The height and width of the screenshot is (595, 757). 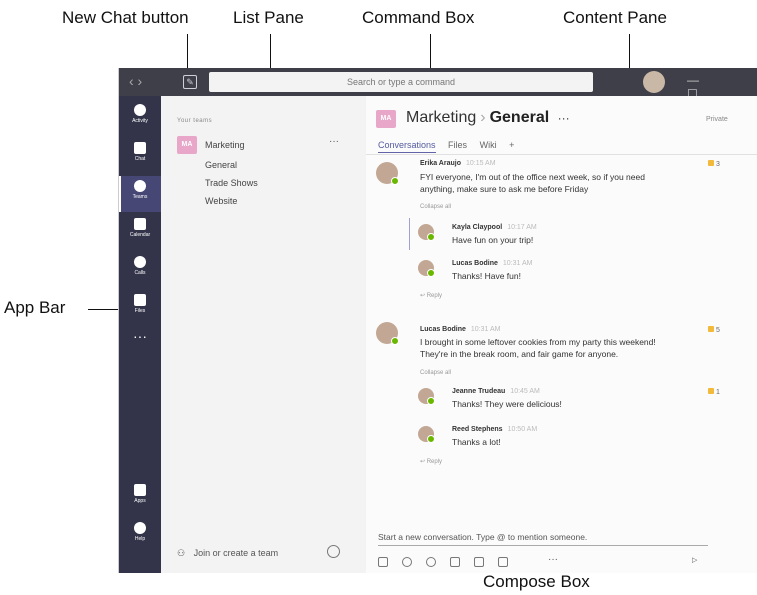 I want to click on channel-team-name: Marketing, so click(x=441, y=117).